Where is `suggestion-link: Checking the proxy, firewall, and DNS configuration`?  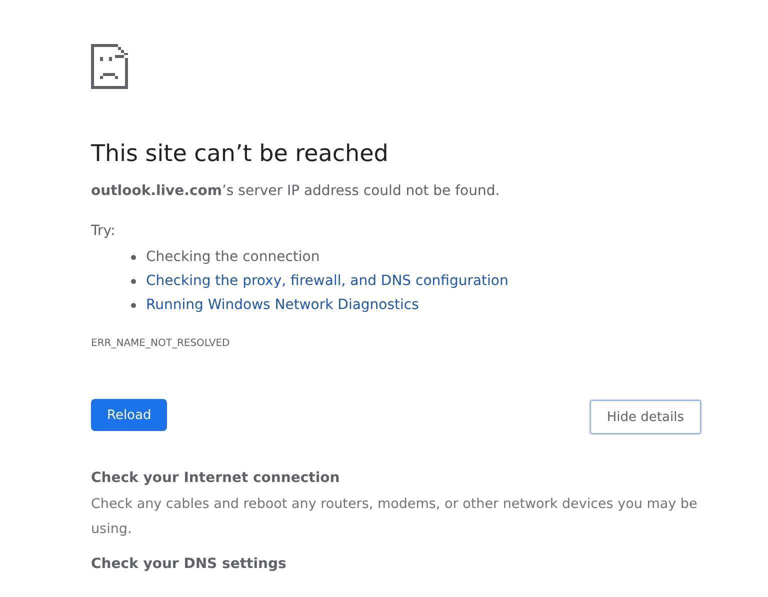
suggestion-link: Checking the proxy, firewall, and DNS configuration is located at coordinates (327, 281).